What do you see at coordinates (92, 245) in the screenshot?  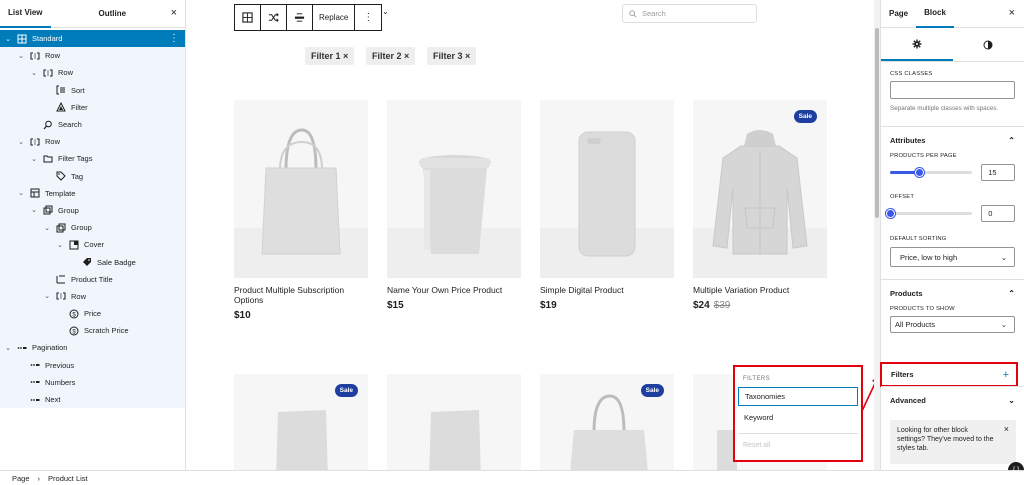 I see `list-view-item: ⌄ Cover` at bounding box center [92, 245].